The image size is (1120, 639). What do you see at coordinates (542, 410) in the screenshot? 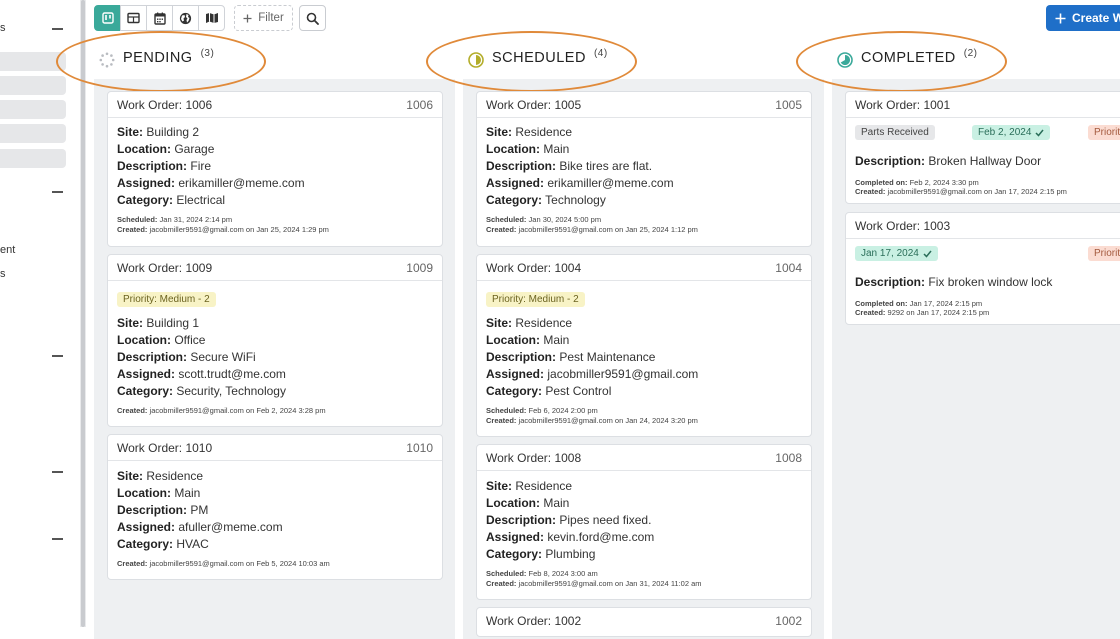
I see `scheduled-meta: Scheduled: Feb 6, 2024 2:00 pm` at bounding box center [542, 410].